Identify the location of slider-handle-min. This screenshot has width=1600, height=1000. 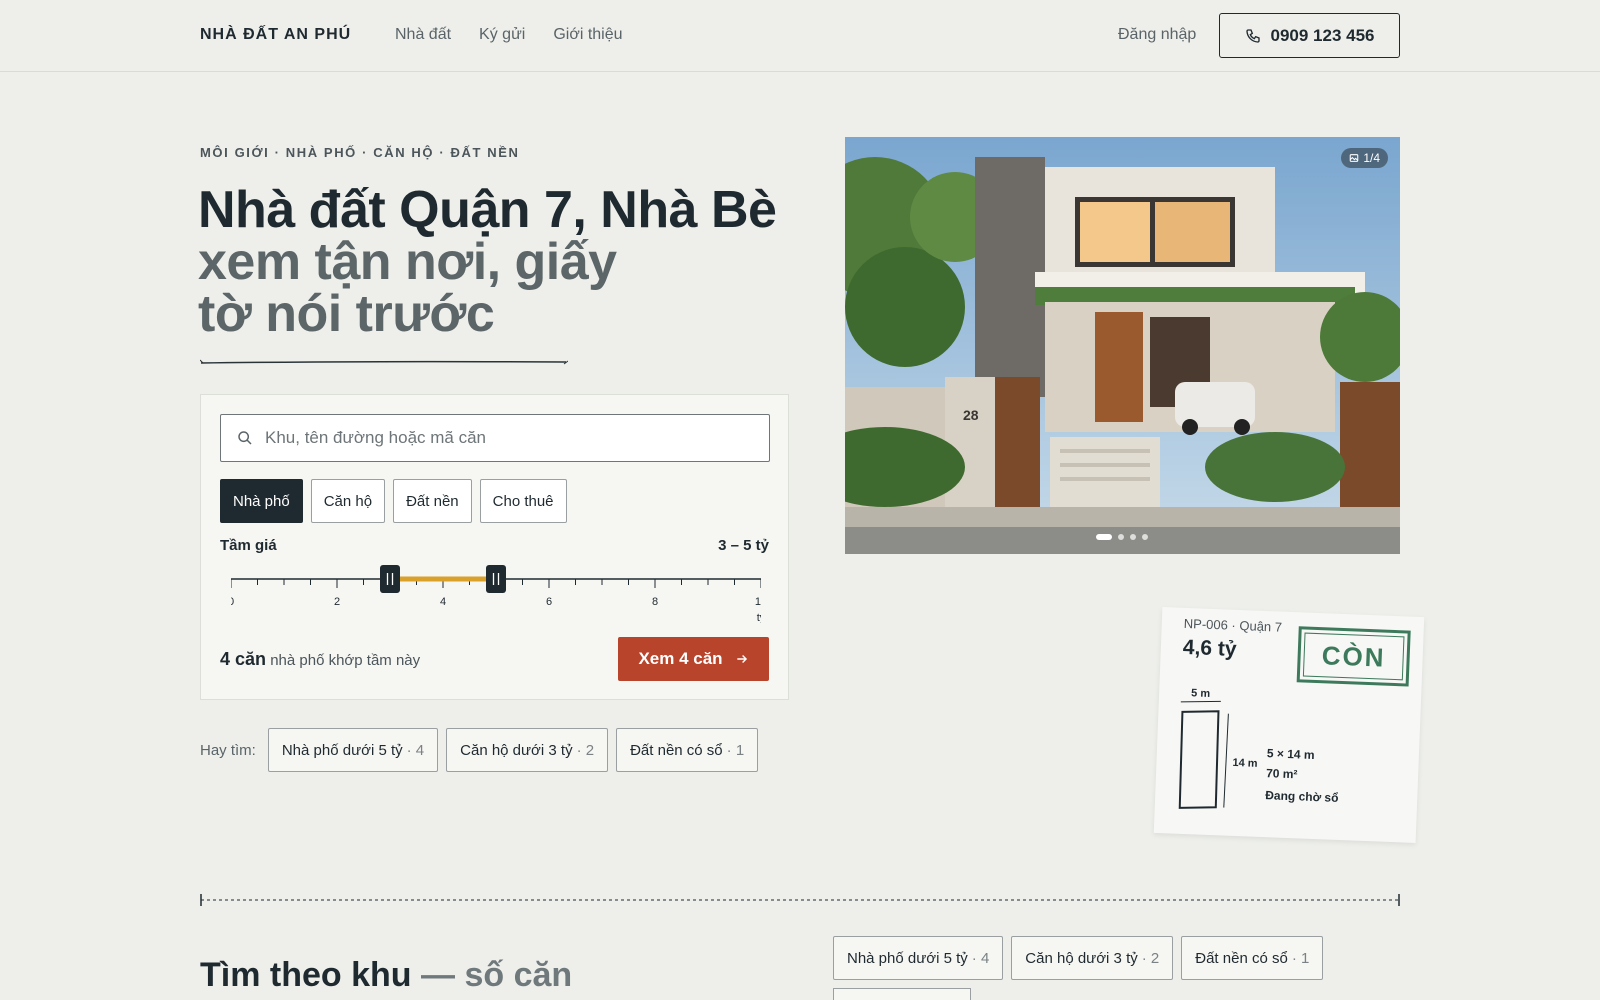
(390, 579).